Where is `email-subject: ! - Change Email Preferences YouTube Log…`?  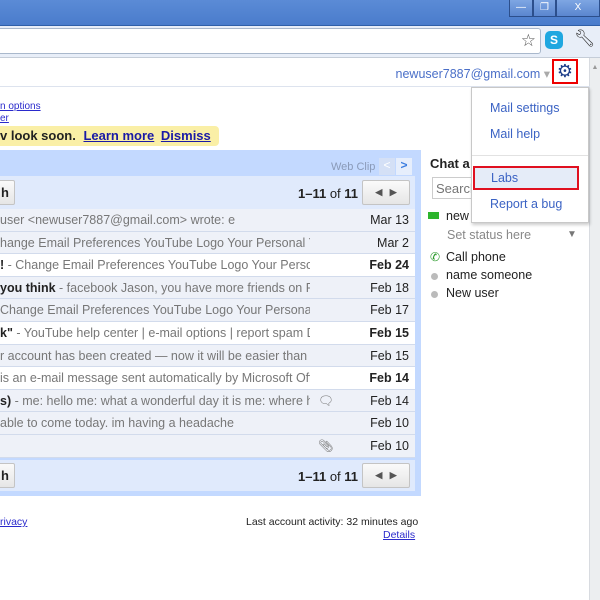
email-subject: ! - Change Email Preferences YouTube Log… is located at coordinates (155, 265).